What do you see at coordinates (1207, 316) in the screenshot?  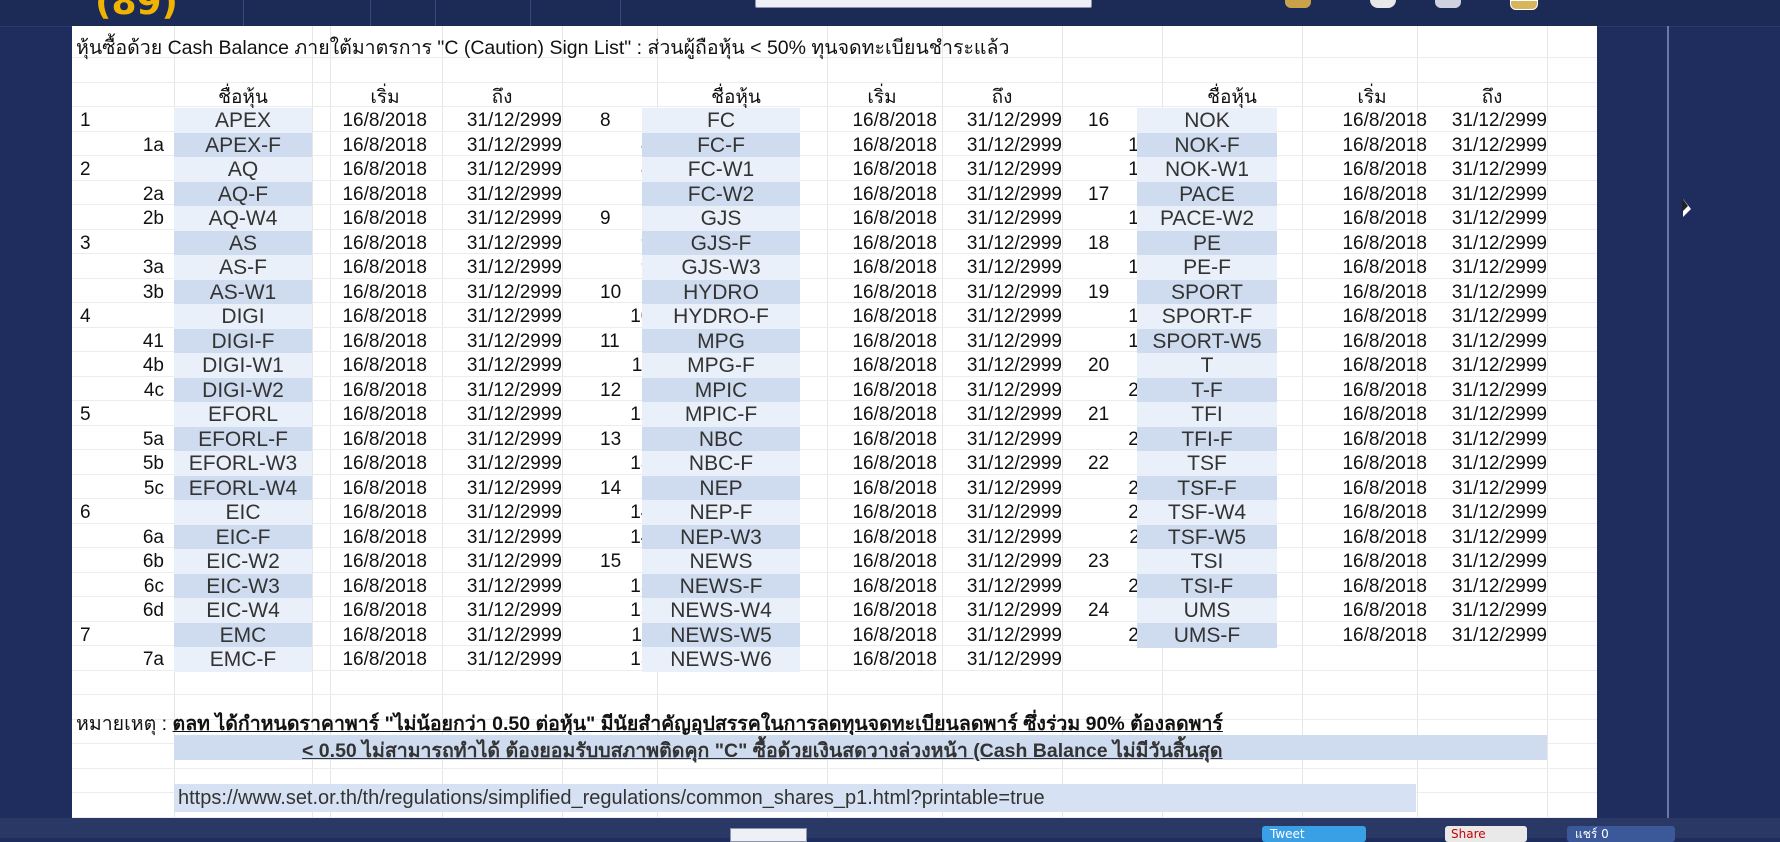 I see `stock-symbol: SPORT-F` at bounding box center [1207, 316].